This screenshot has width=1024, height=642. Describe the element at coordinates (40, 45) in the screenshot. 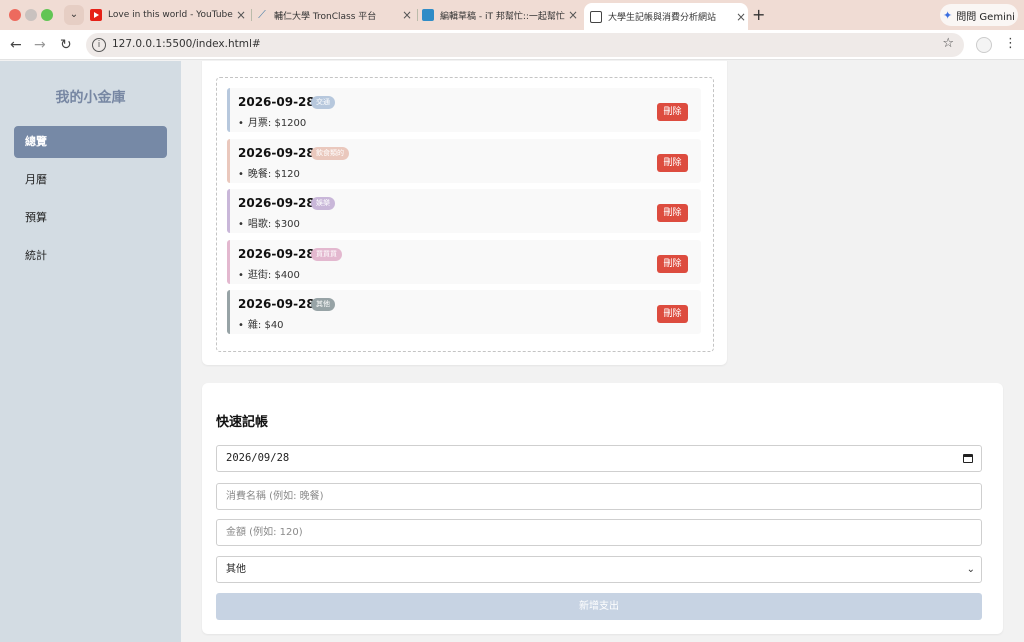

I see `forward-arrow-icon: →` at that location.